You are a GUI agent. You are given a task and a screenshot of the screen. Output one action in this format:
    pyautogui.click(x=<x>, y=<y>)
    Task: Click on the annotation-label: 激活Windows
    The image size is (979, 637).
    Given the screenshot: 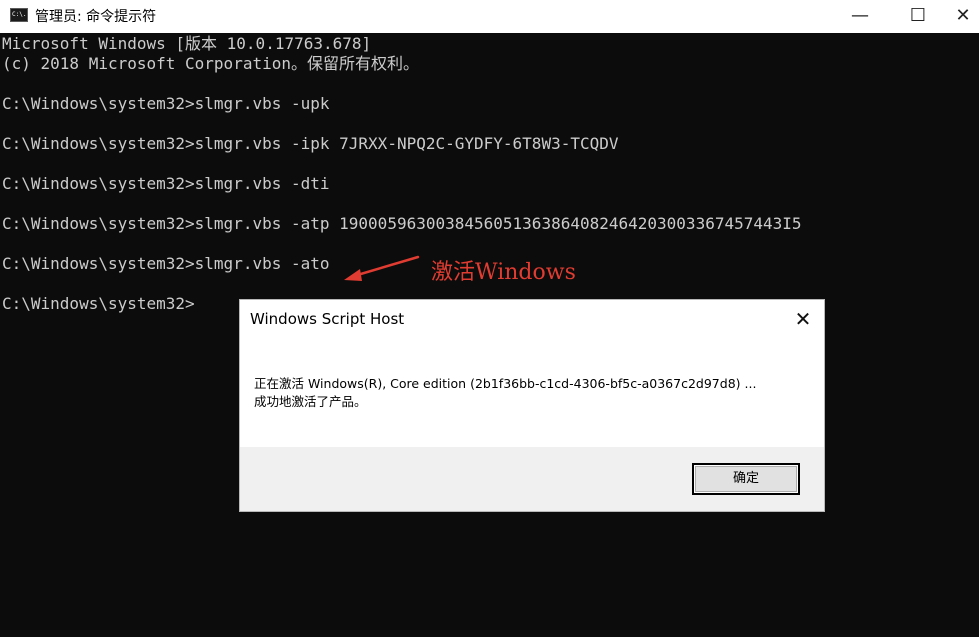 What is the action you would take?
    pyautogui.click(x=503, y=272)
    